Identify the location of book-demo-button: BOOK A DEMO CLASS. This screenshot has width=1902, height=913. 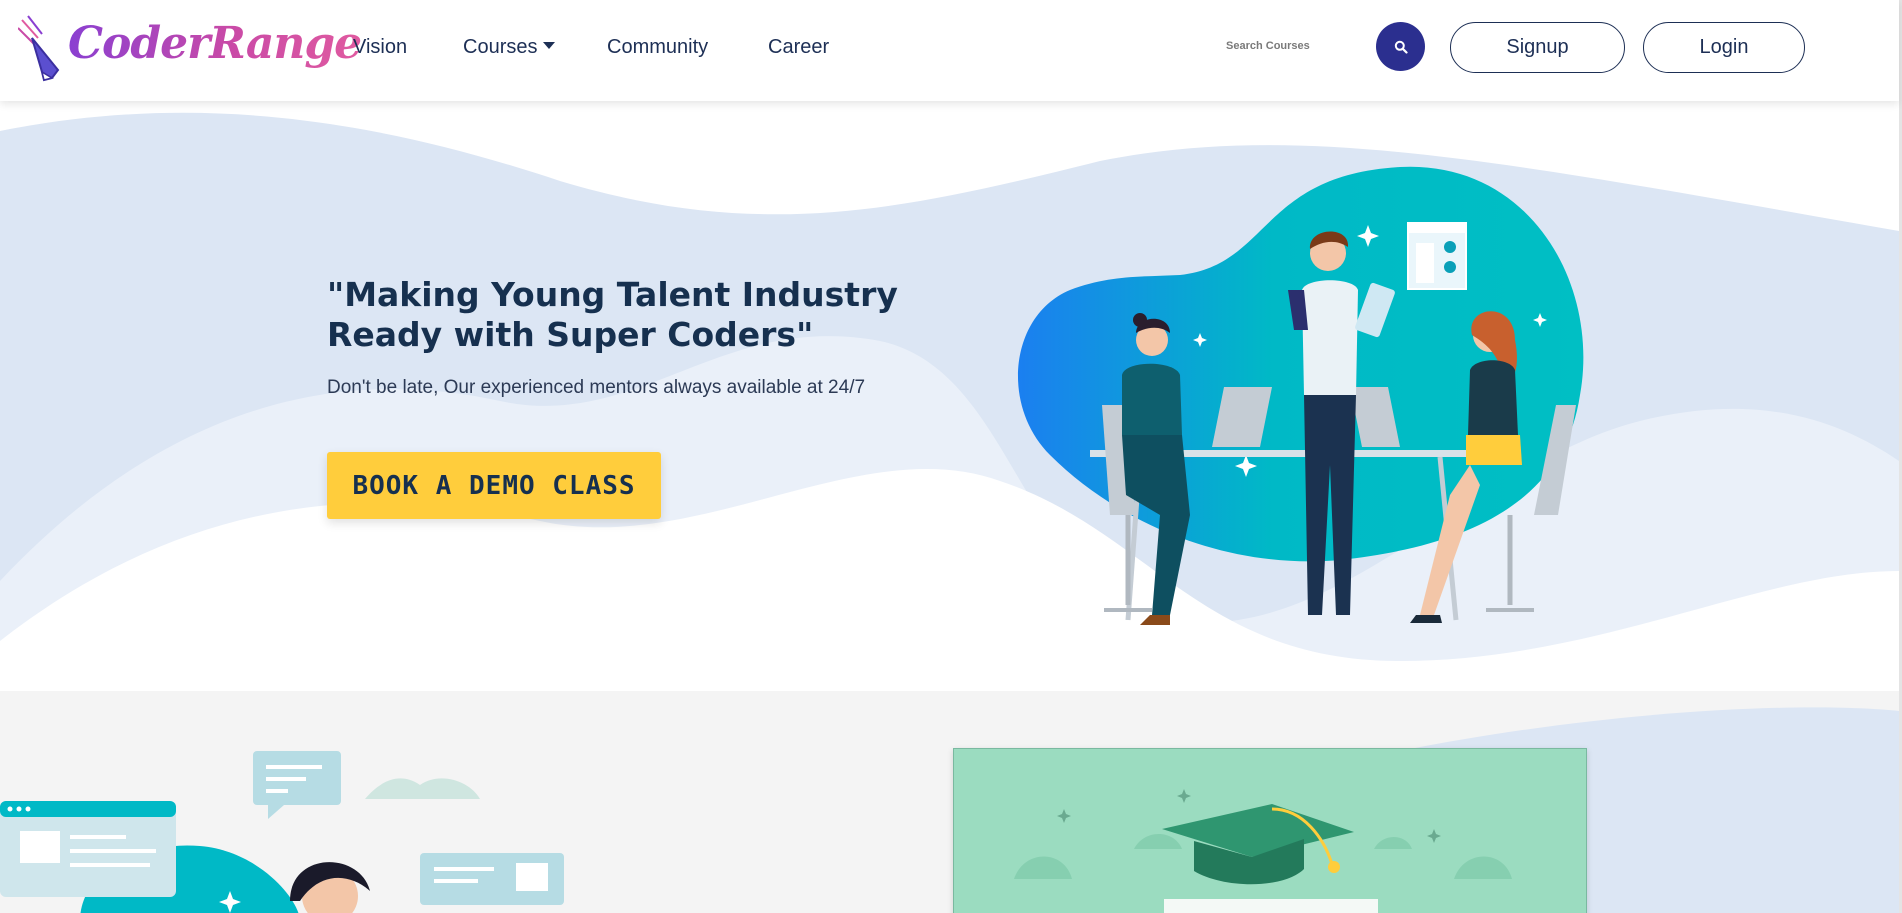
(494, 485).